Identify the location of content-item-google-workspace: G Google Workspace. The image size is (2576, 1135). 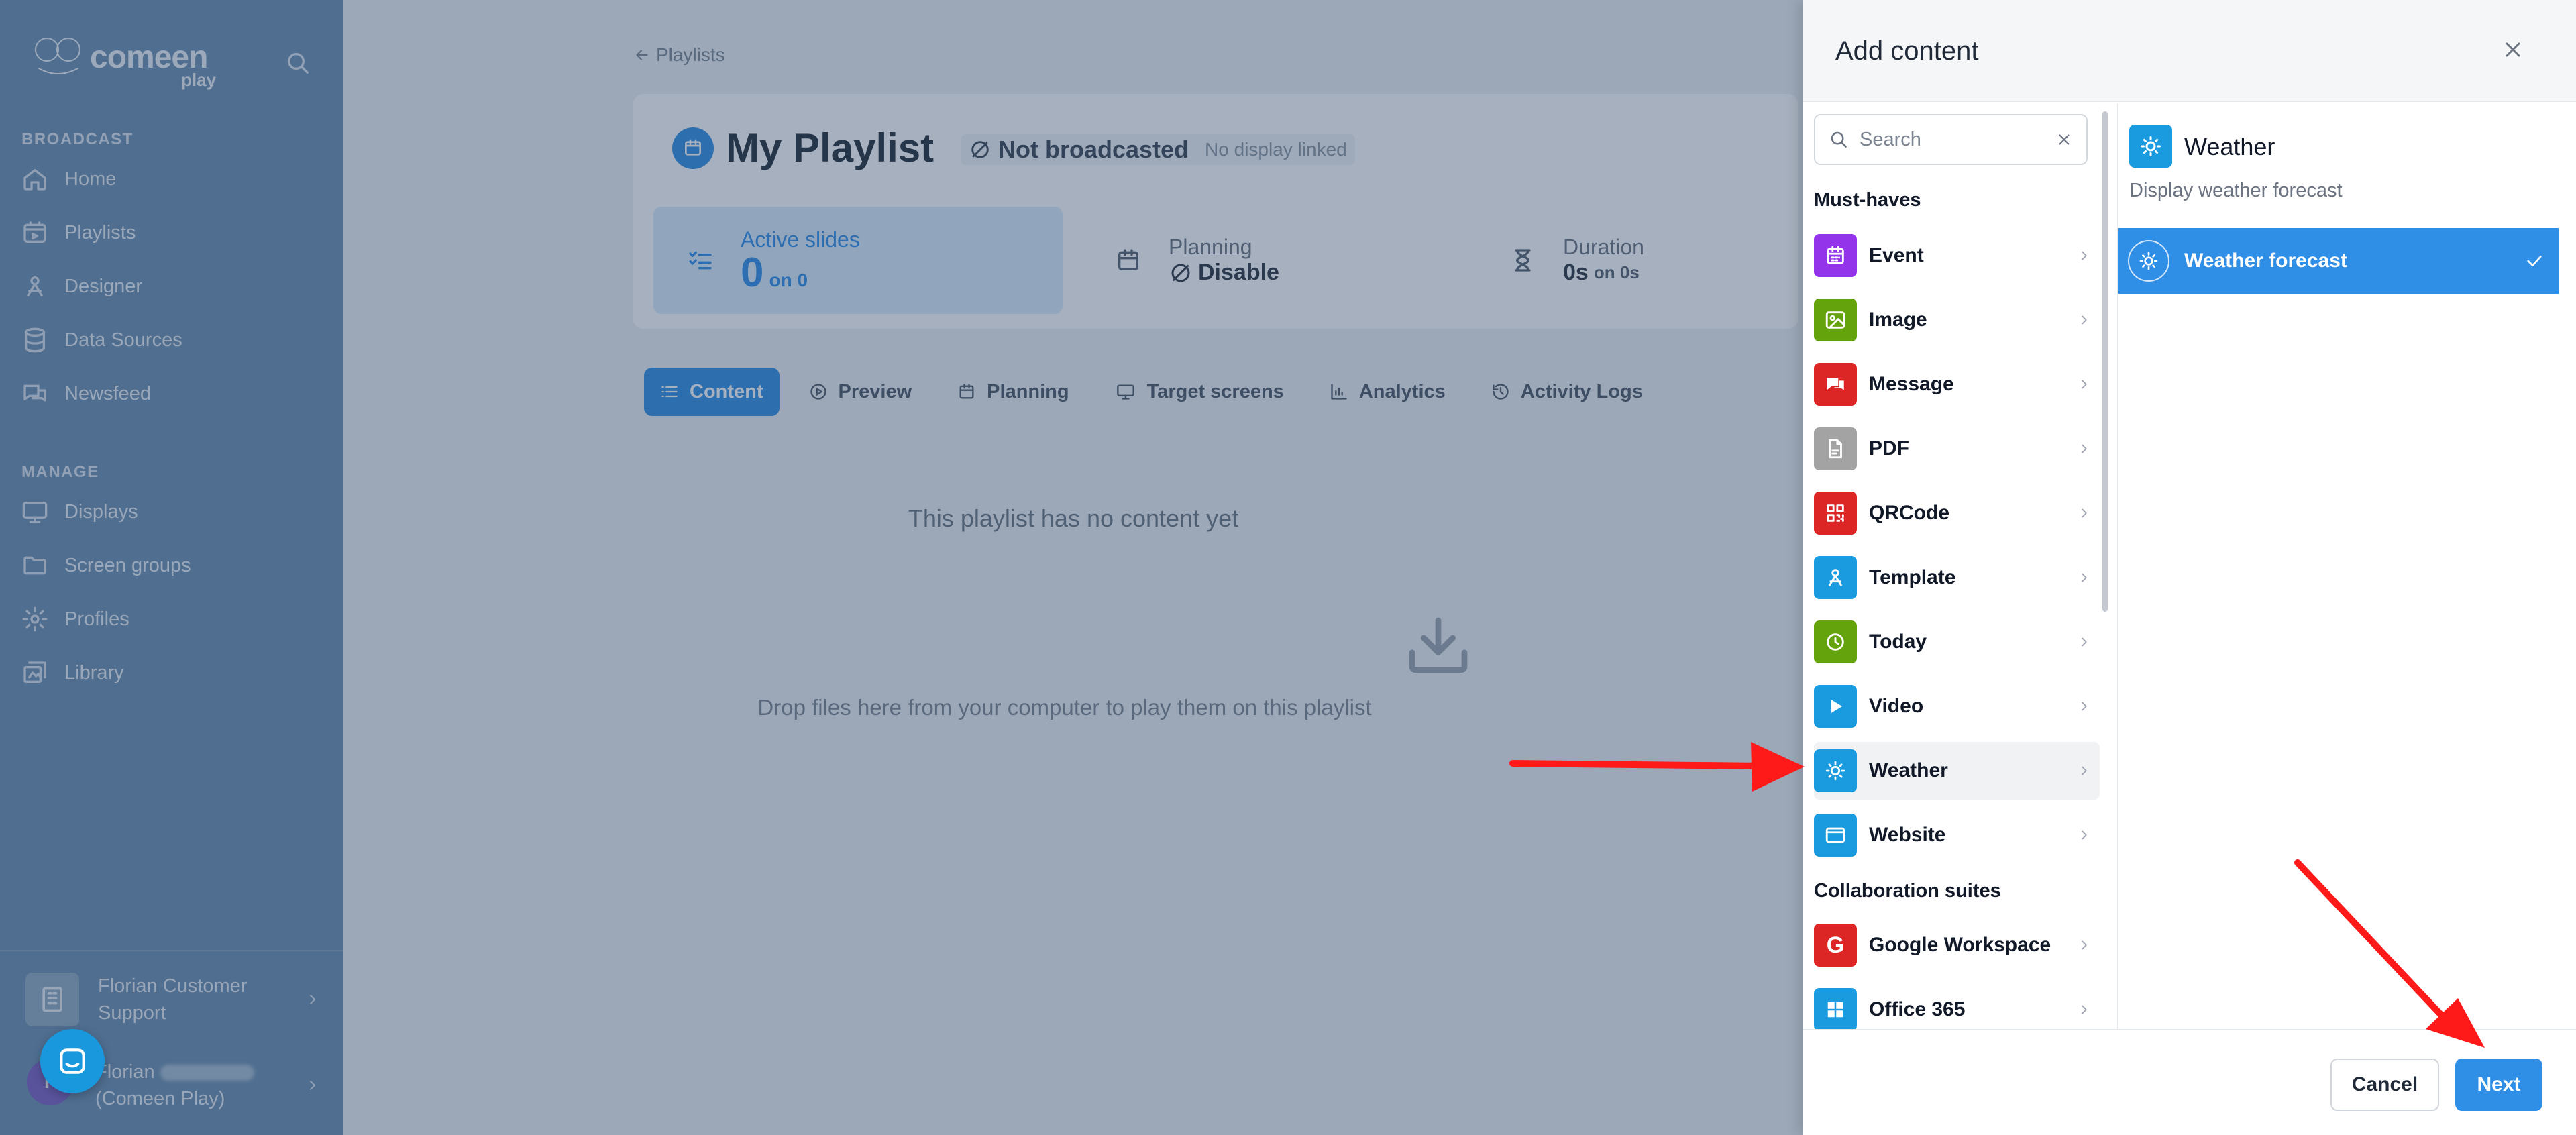
(1957, 945).